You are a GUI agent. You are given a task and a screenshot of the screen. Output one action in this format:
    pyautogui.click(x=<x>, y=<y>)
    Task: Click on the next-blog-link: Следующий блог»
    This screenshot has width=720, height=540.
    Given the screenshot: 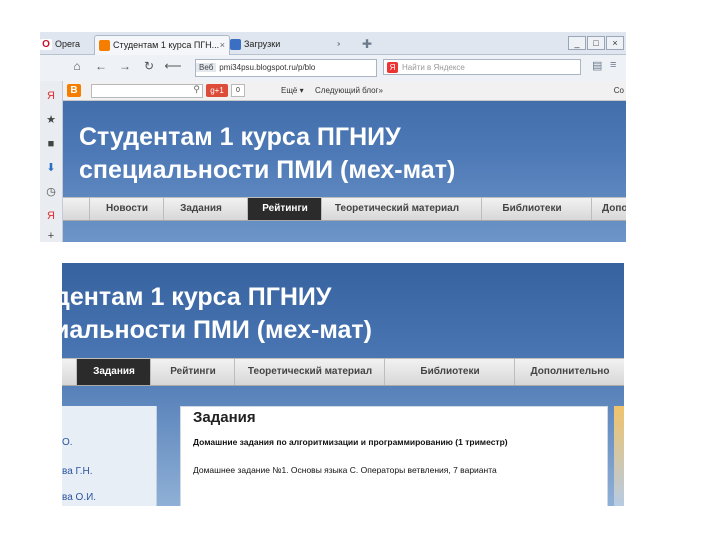 What is the action you would take?
    pyautogui.click(x=349, y=90)
    